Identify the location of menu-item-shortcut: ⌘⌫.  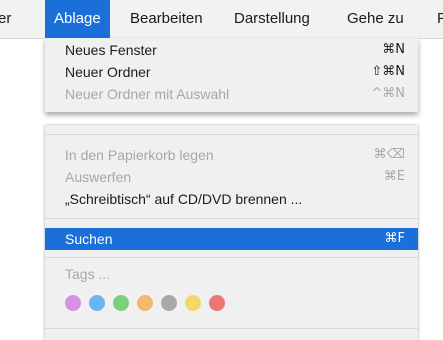
(389, 154).